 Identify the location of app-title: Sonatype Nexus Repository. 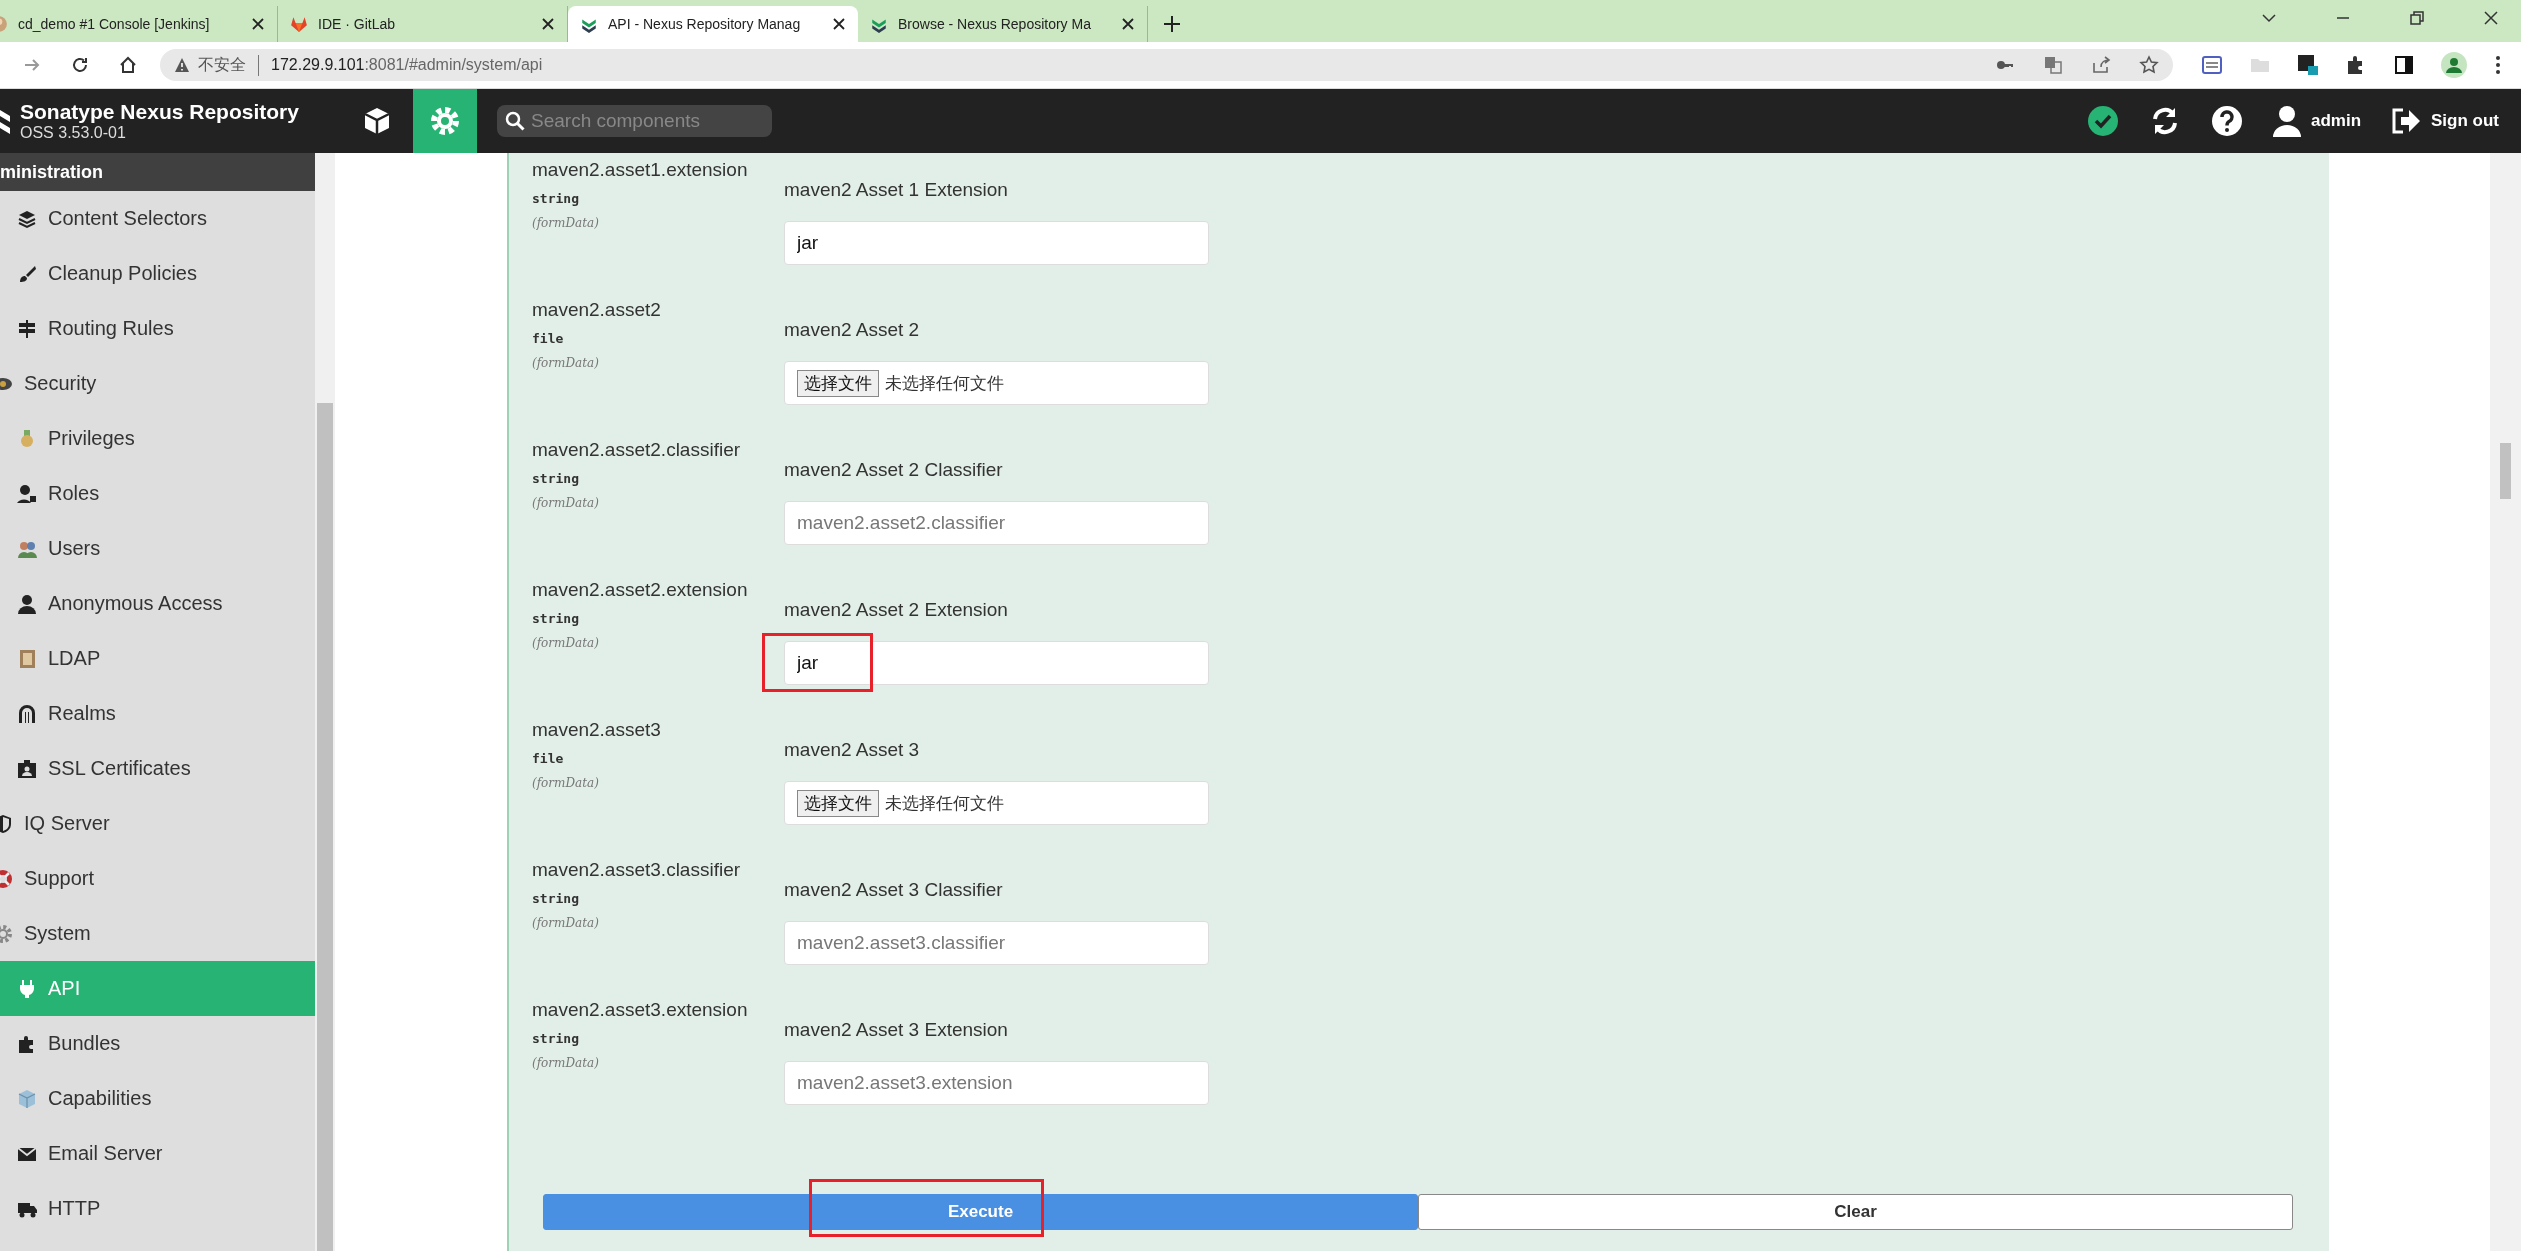
(159, 112).